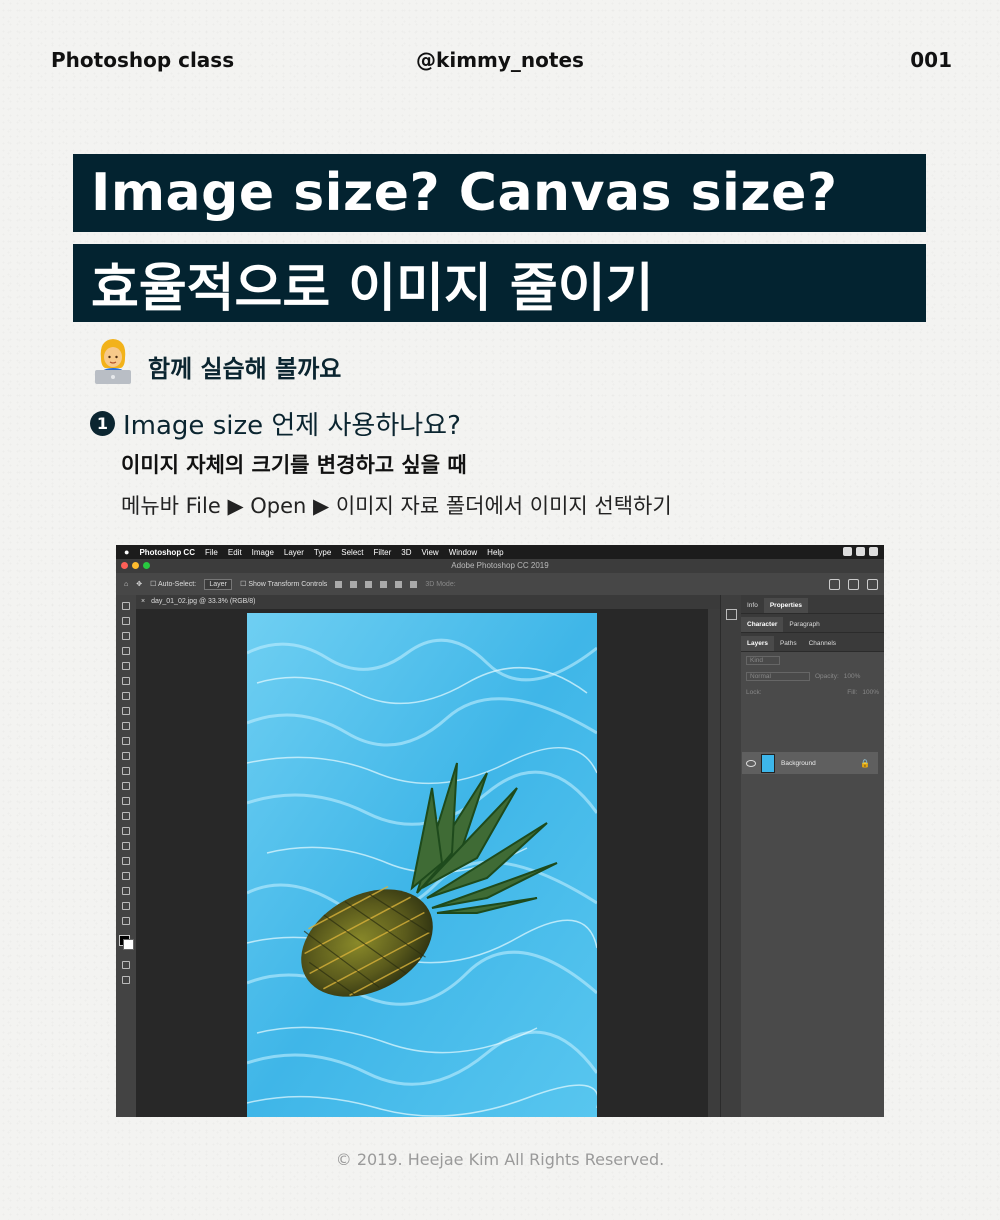 The image size is (1000, 1220). Describe the element at coordinates (126, 771) in the screenshot. I see `eraser-tool` at that location.